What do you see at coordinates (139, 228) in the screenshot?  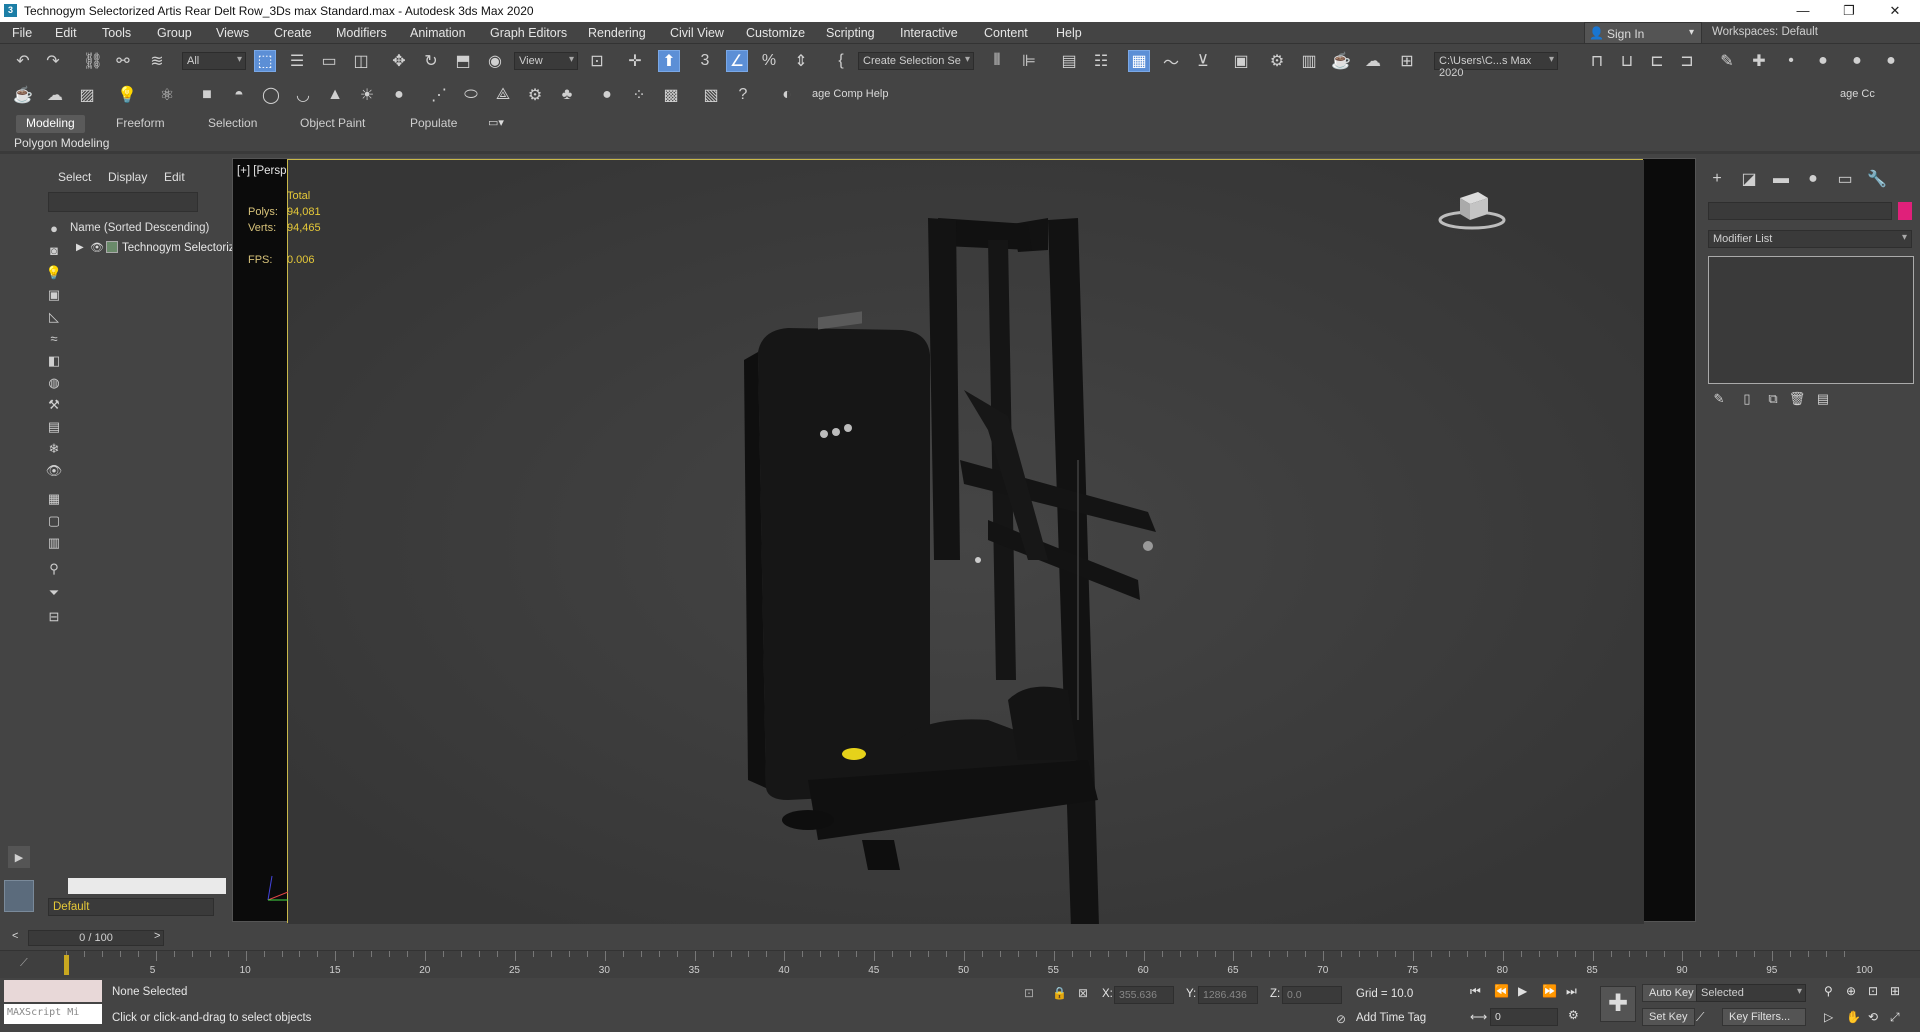 I see `explorer-column-header: Name (Sorted Descending)` at bounding box center [139, 228].